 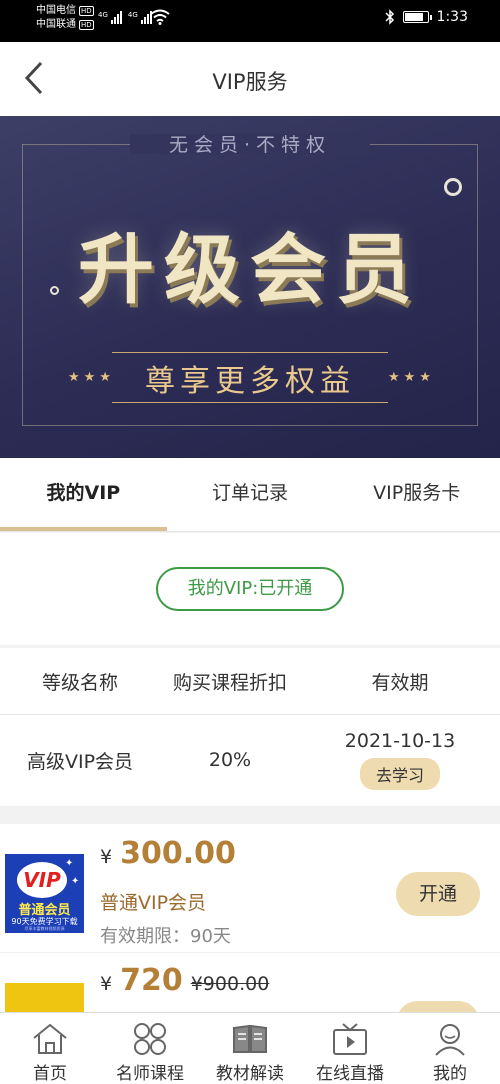 I want to click on tab-order-history: 订单记录, so click(x=250, y=494).